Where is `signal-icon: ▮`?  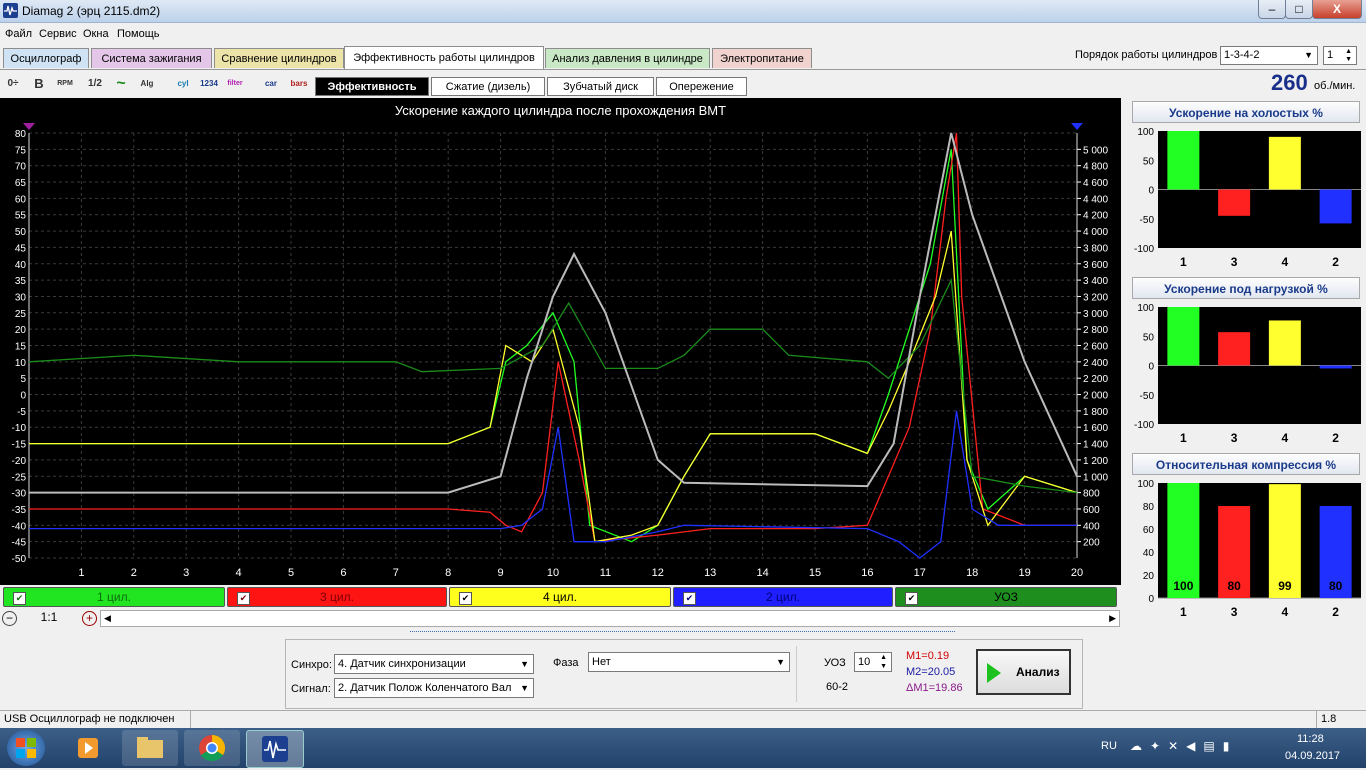 signal-icon: ▮ is located at coordinates (1230, 746).